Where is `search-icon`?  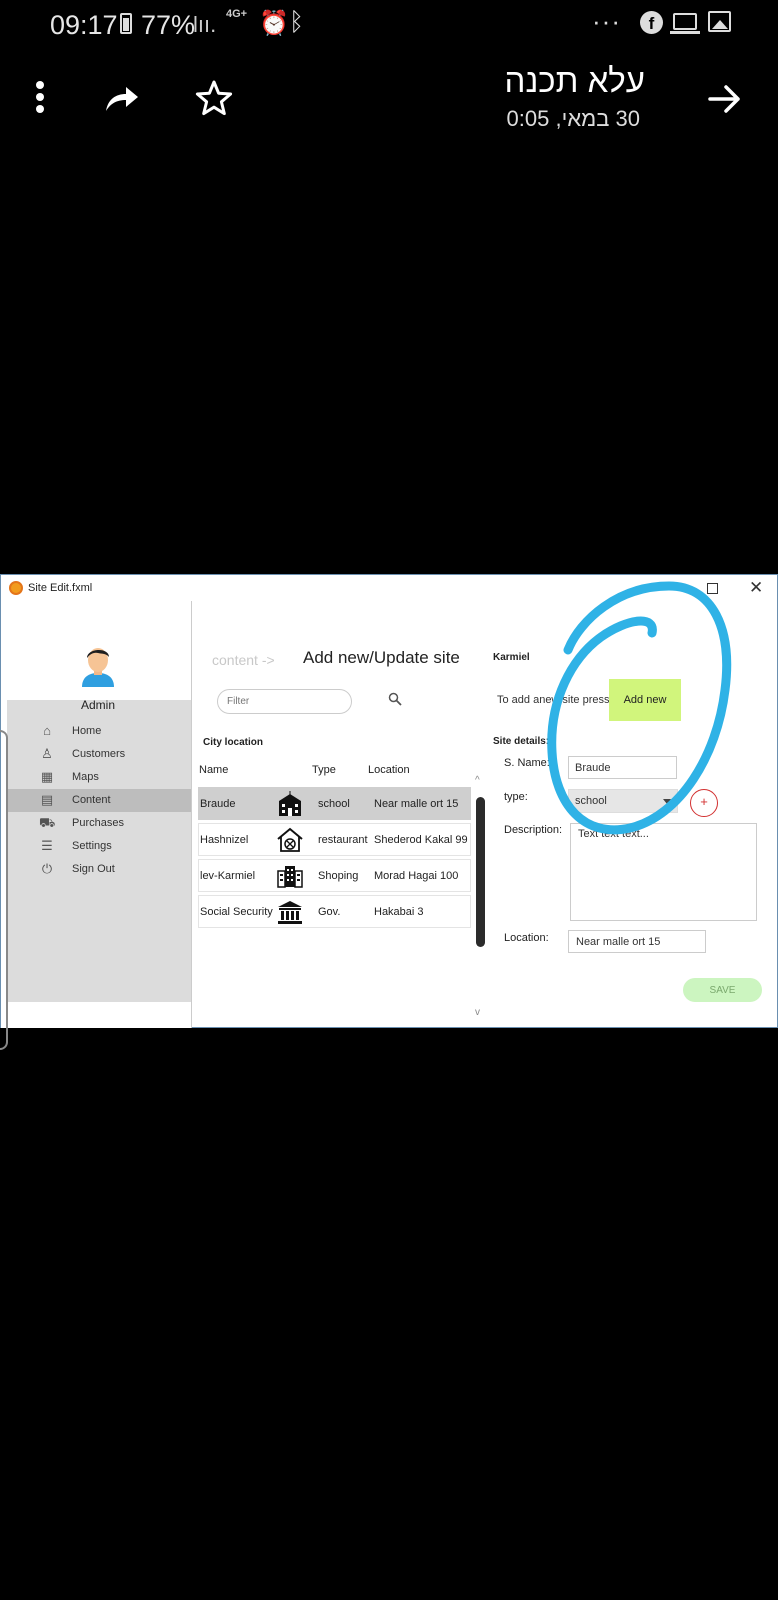 search-icon is located at coordinates (395, 699).